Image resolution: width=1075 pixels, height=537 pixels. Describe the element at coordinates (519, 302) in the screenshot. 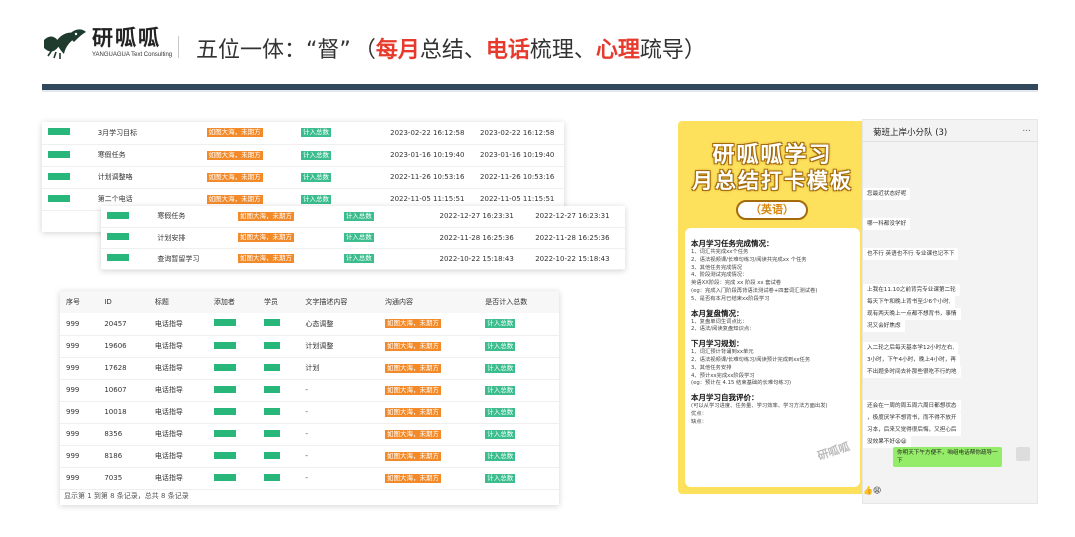

I see `column-header: 是否计入总数` at that location.